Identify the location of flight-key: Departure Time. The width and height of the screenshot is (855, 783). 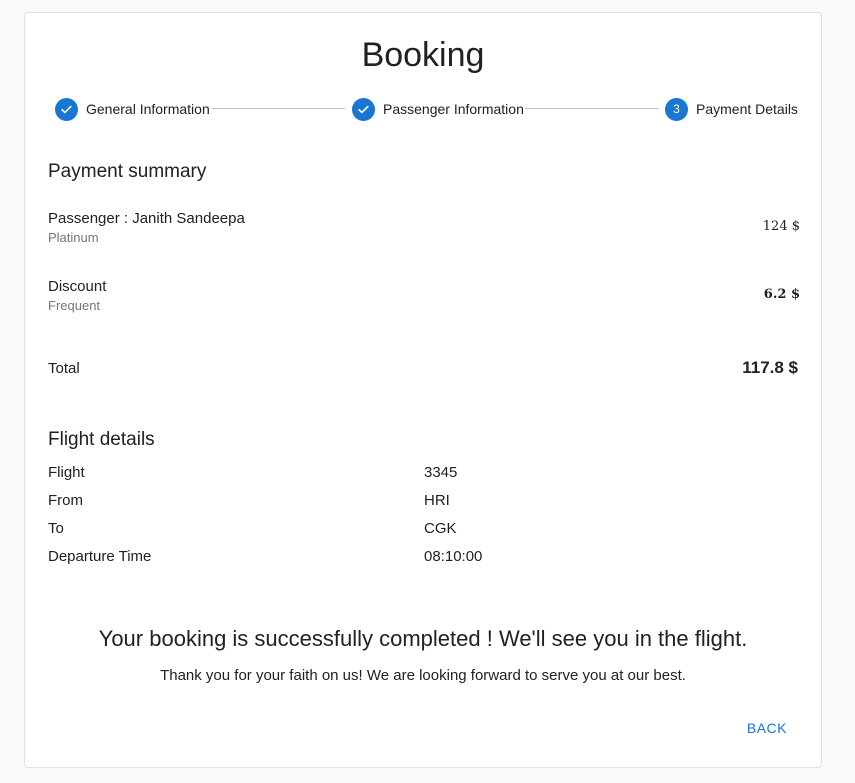
(100, 556).